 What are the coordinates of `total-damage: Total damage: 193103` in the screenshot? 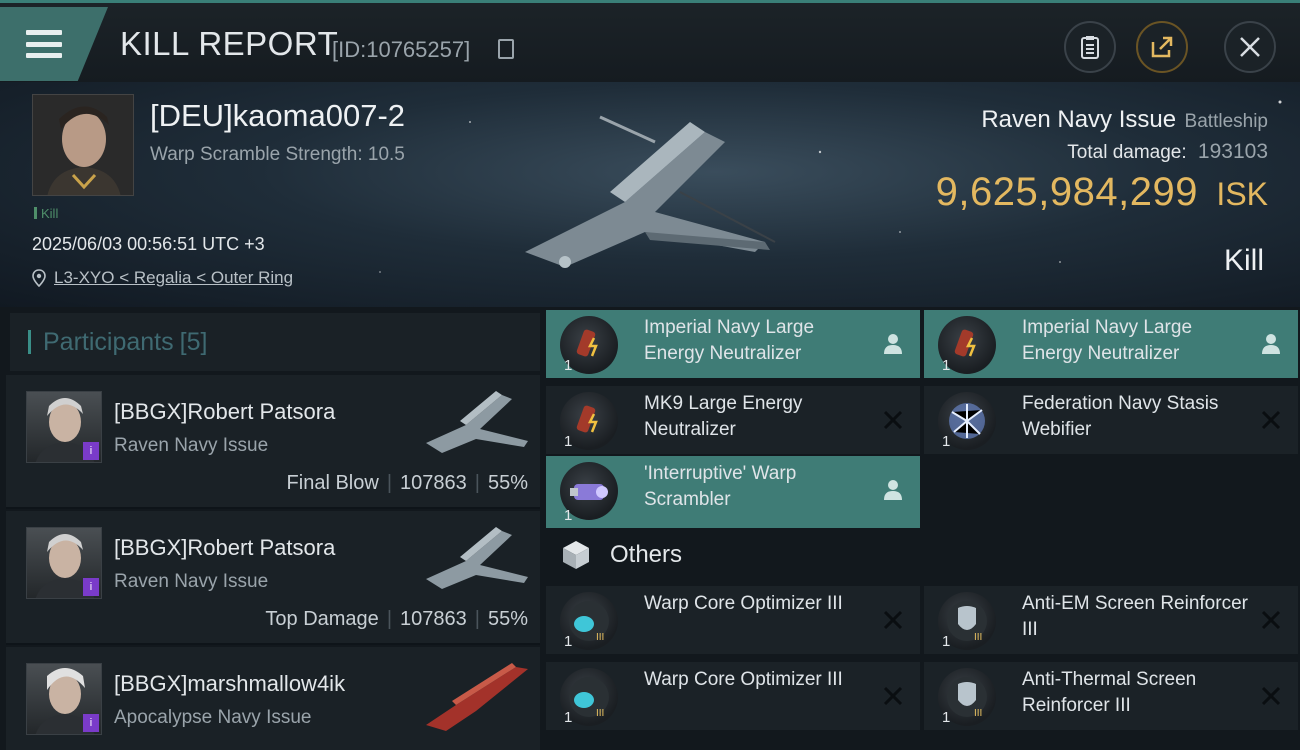 It's located at (1167, 152).